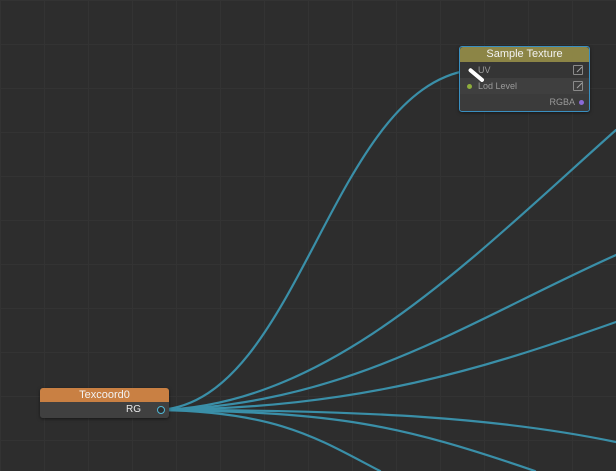 Image resolution: width=616 pixels, height=471 pixels. Describe the element at coordinates (581, 102) in the screenshot. I see `output-port-rgba` at that location.